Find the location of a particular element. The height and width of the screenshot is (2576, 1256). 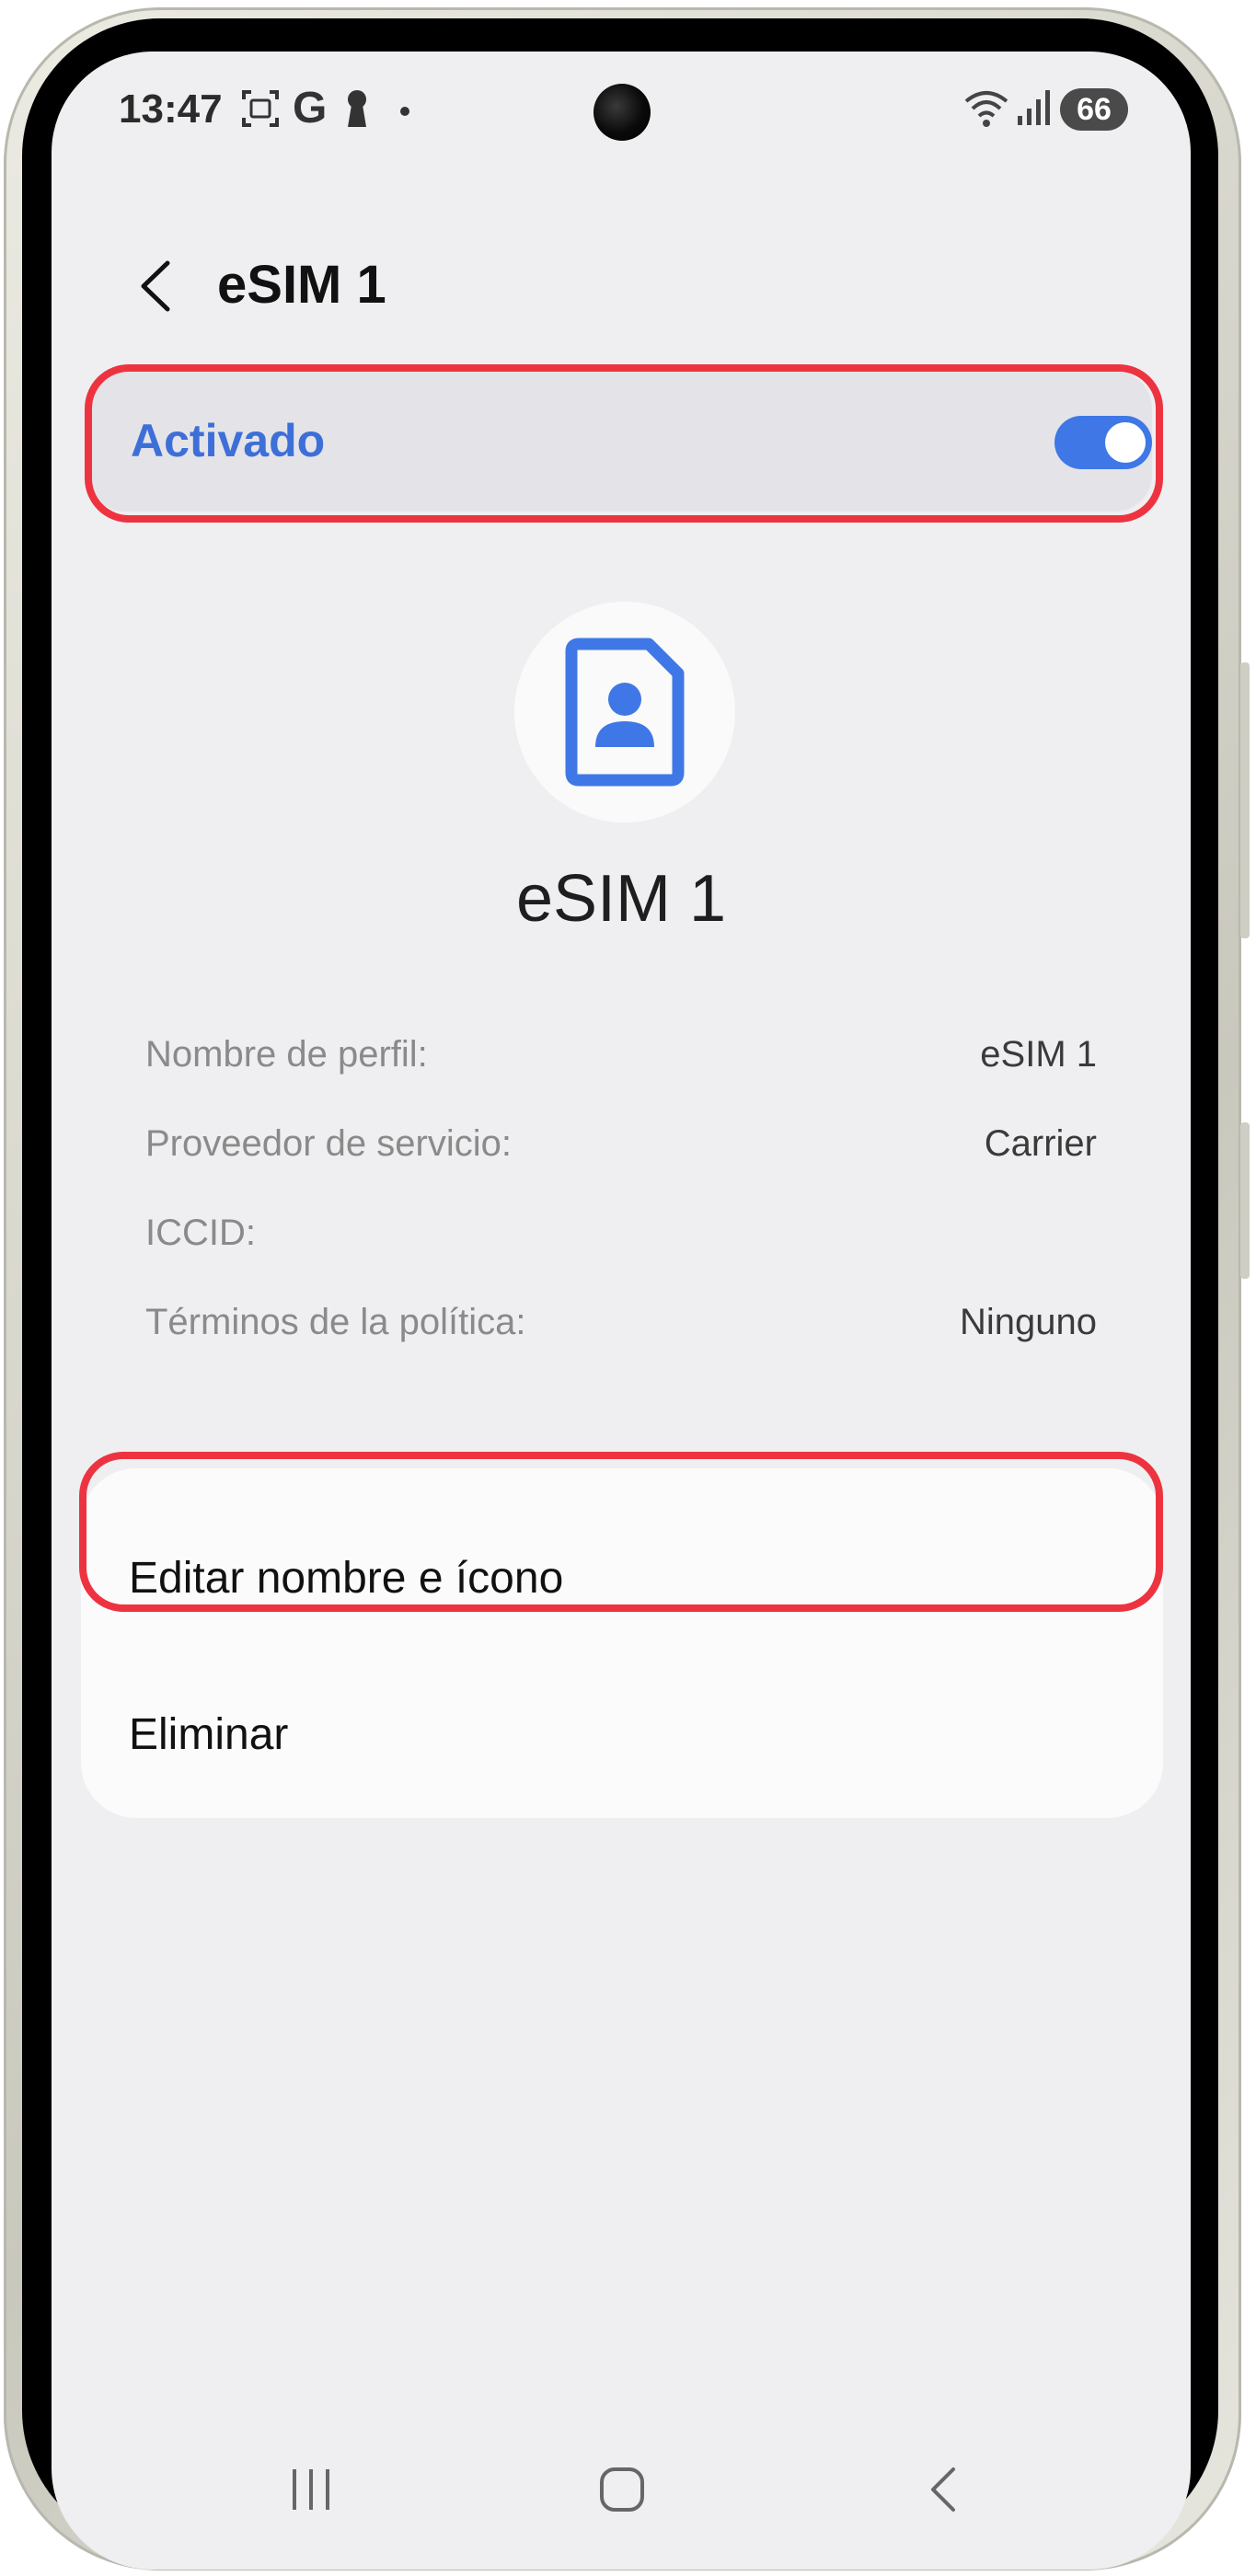

info-value: Ninguno is located at coordinates (1028, 1322).